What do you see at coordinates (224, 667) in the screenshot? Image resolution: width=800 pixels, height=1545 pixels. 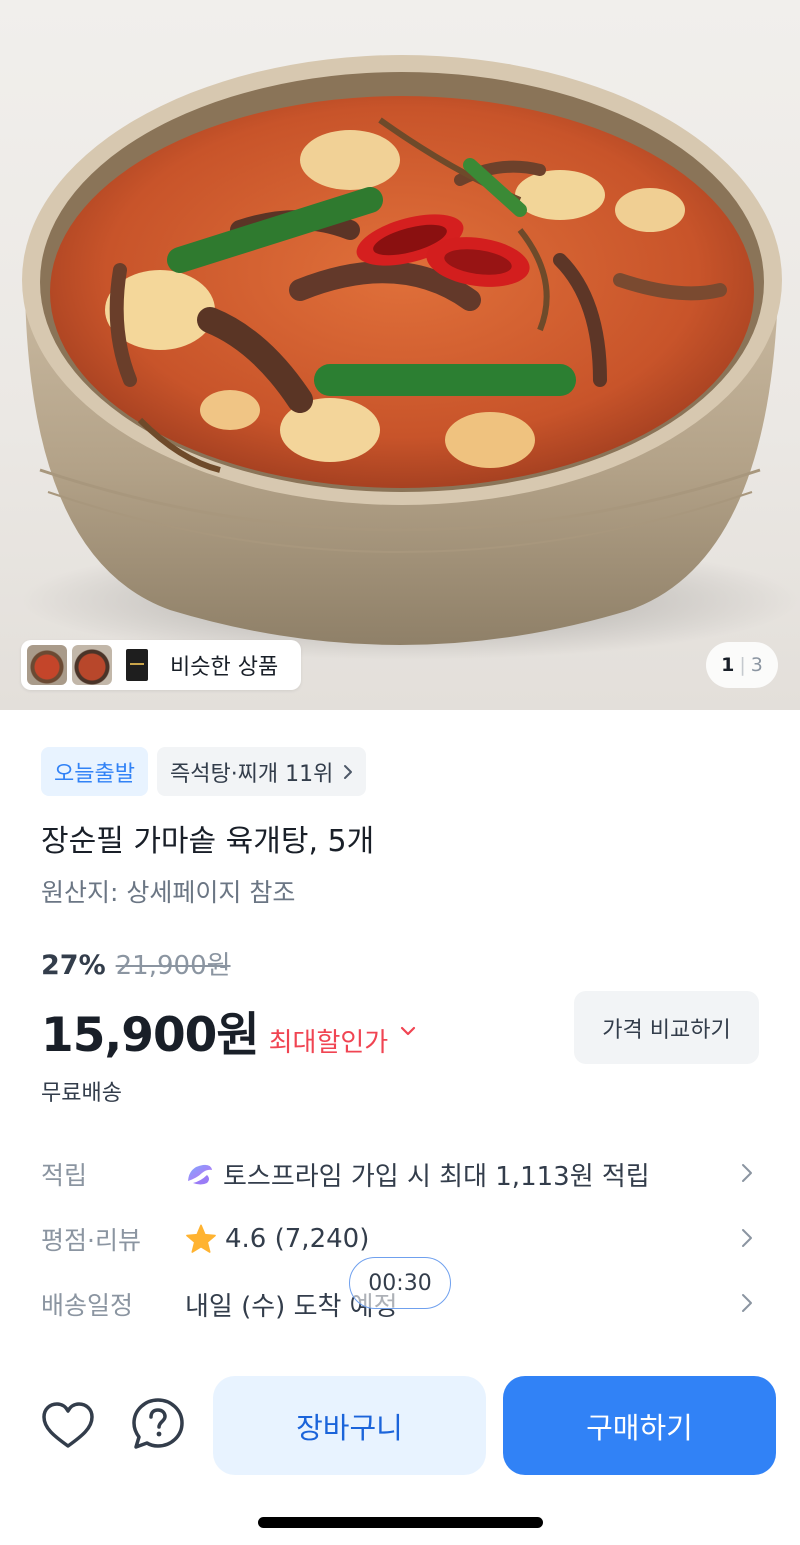 I see `similar-products-label: 비슷한 상품` at bounding box center [224, 667].